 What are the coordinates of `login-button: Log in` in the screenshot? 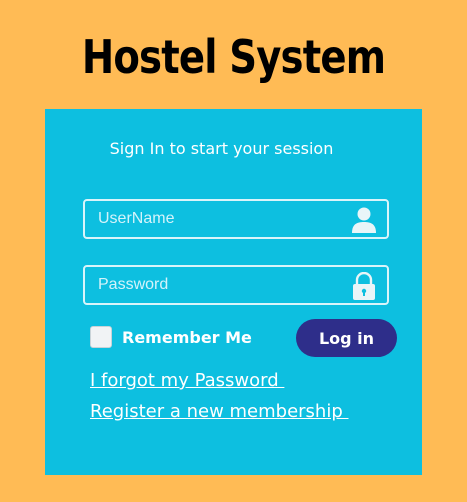 It's located at (346, 338).